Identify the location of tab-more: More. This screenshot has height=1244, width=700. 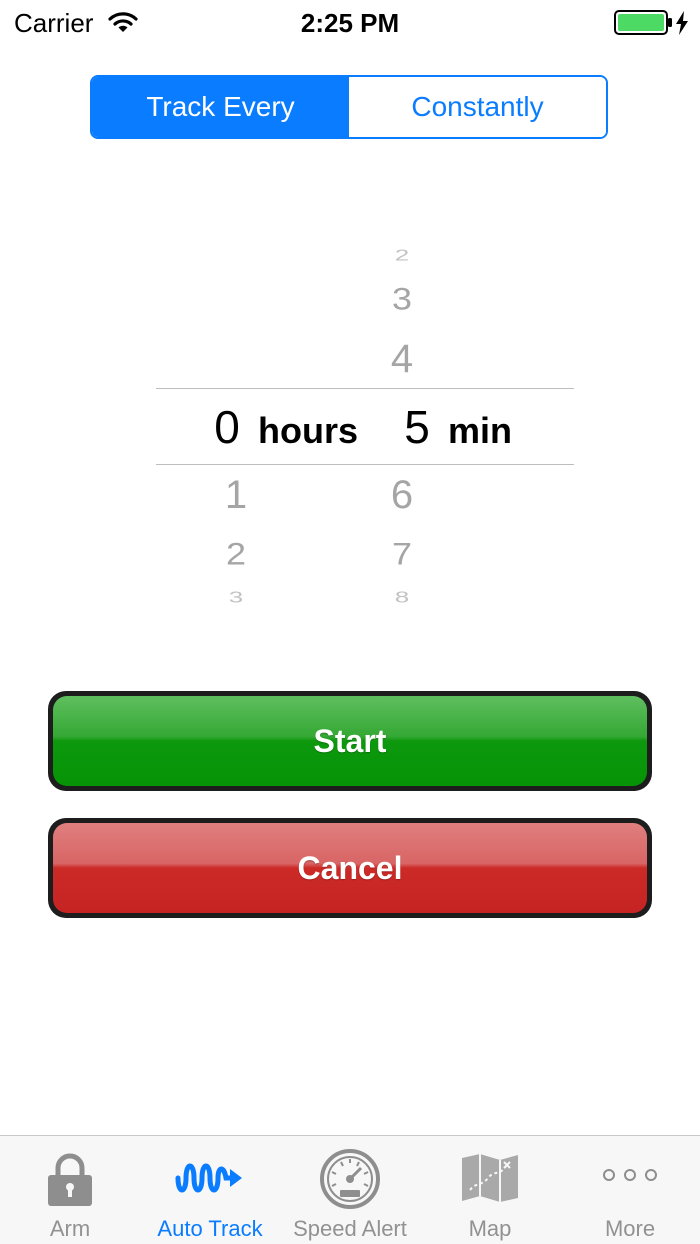
(630, 1190).